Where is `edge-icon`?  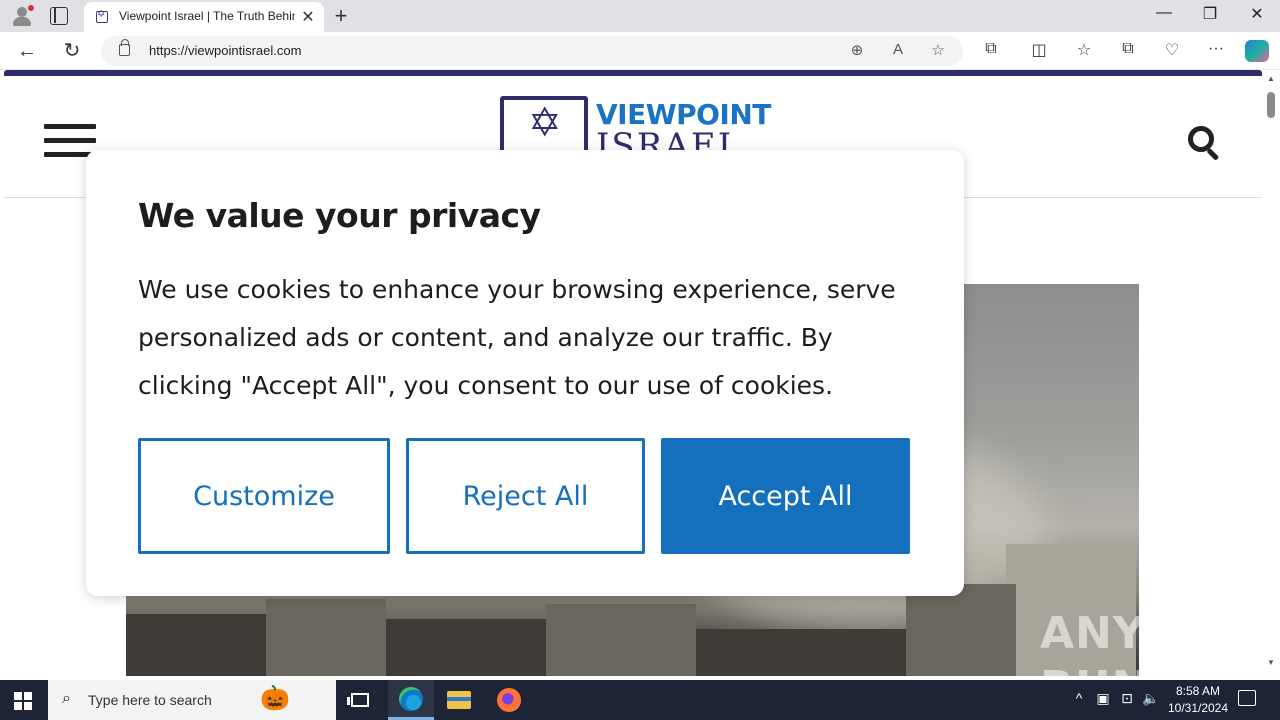 edge-icon is located at coordinates (411, 698).